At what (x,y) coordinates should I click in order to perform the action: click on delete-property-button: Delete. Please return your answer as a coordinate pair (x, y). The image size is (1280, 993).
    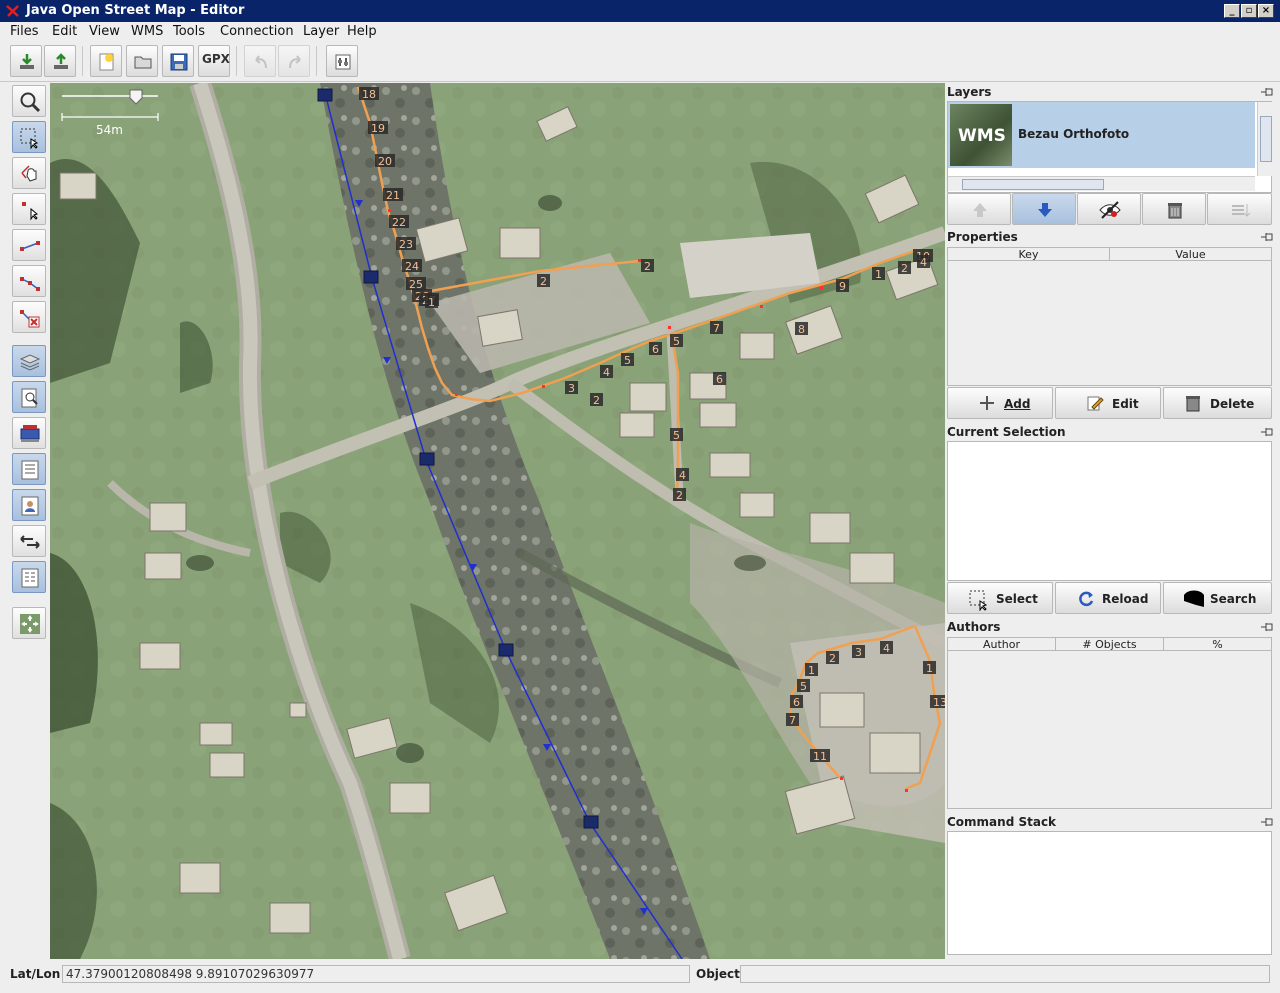
    Looking at the image, I should click on (1217, 403).